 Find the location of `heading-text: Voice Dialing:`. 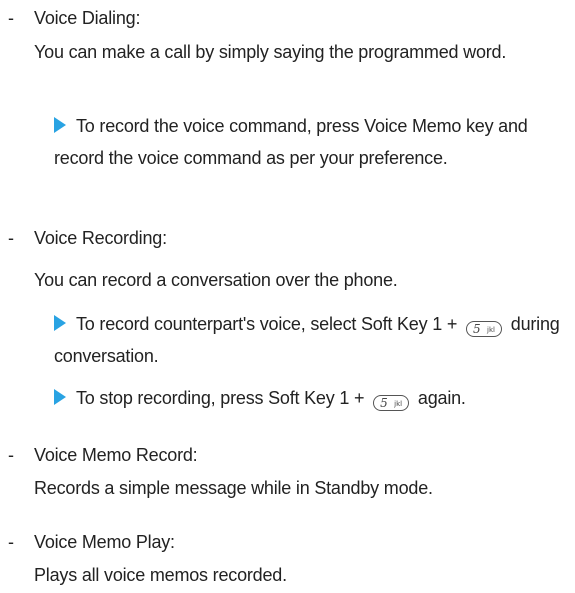

heading-text: Voice Dialing: is located at coordinates (87, 18).